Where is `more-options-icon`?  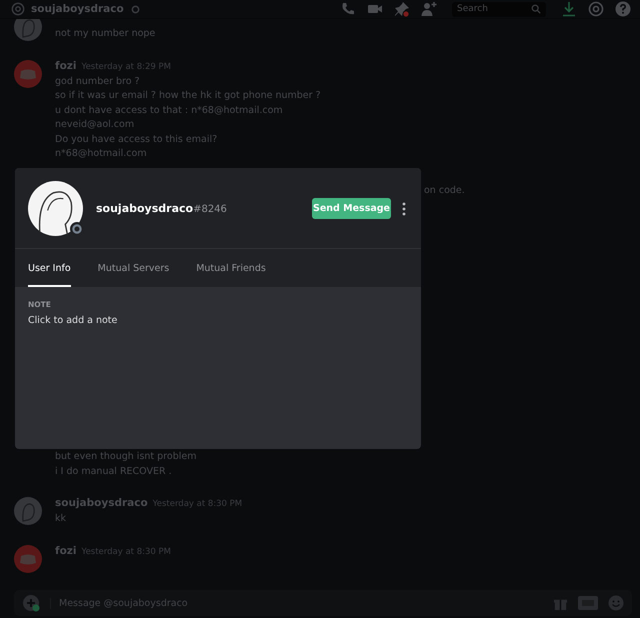 more-options-icon is located at coordinates (404, 209).